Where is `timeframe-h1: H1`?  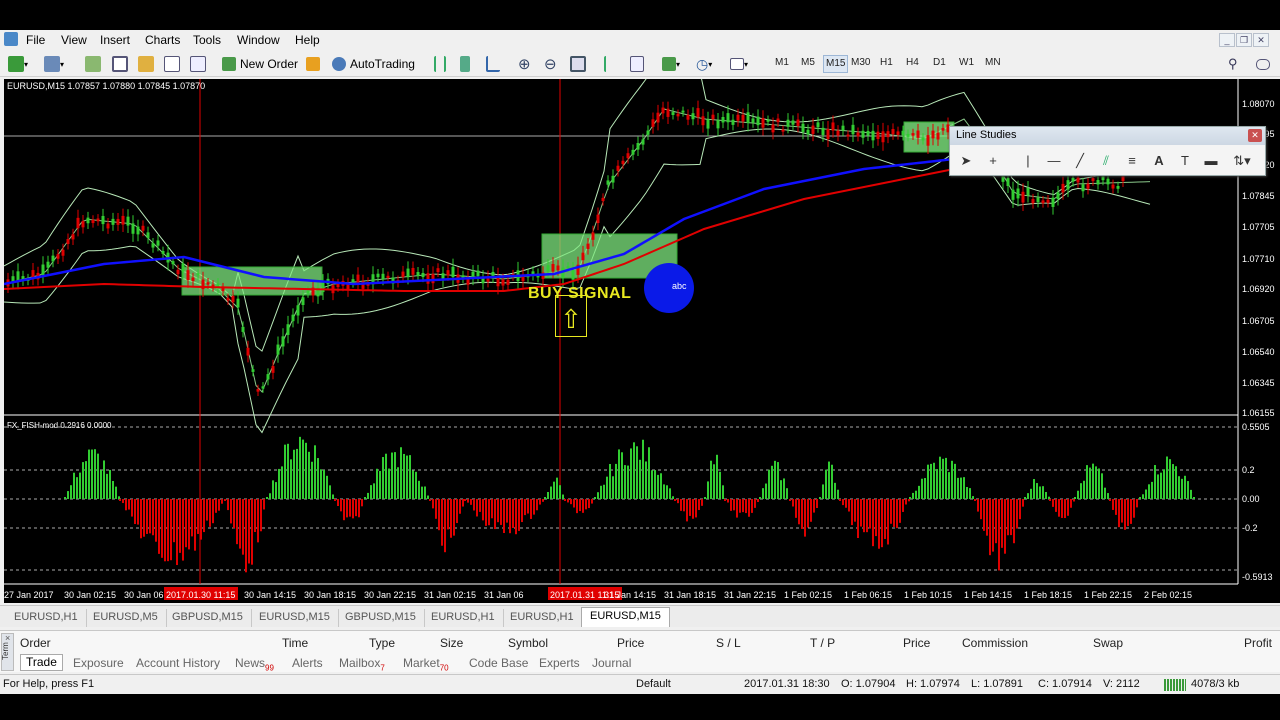 timeframe-h1: H1 is located at coordinates (886, 62).